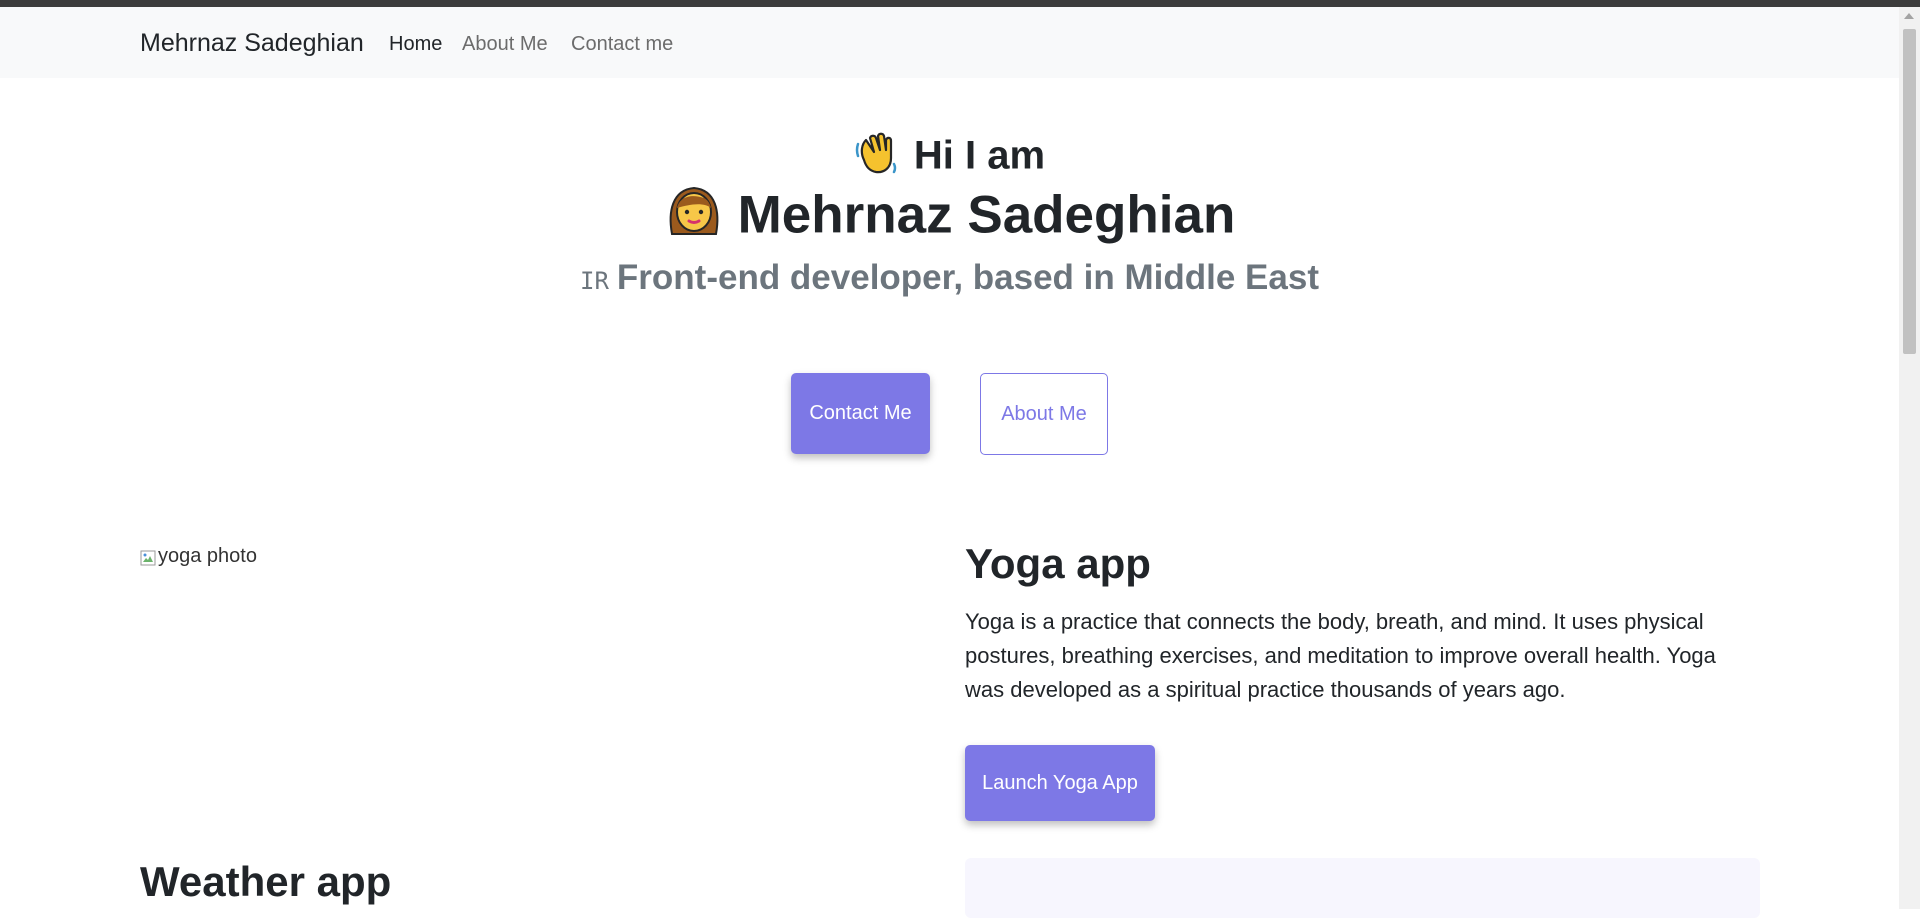  I want to click on page-scrollbar, so click(1909, 458).